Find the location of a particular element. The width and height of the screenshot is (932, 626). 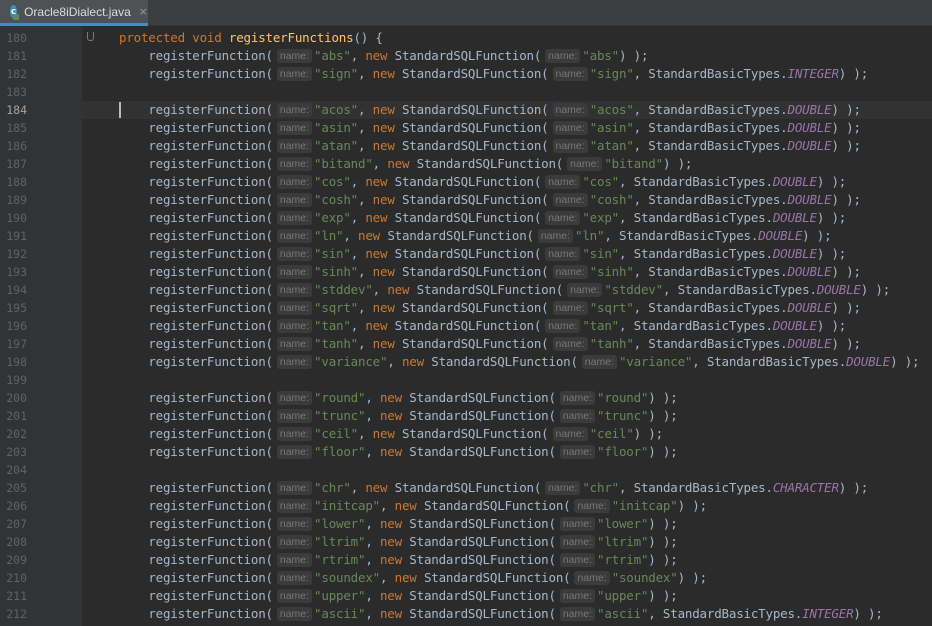

string-literal: "lower" is located at coordinates (340, 523).